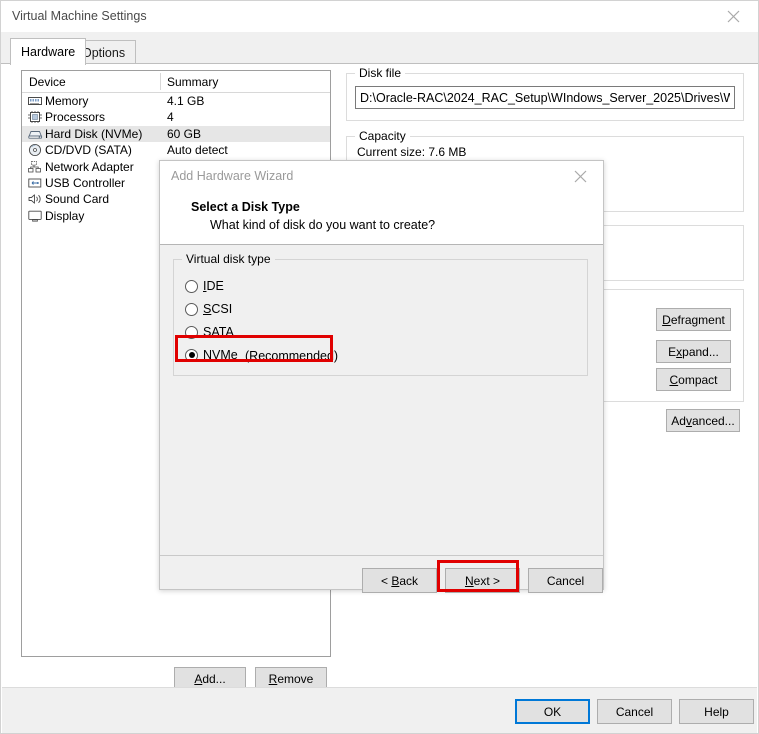  I want to click on help-label: Help, so click(716, 711).